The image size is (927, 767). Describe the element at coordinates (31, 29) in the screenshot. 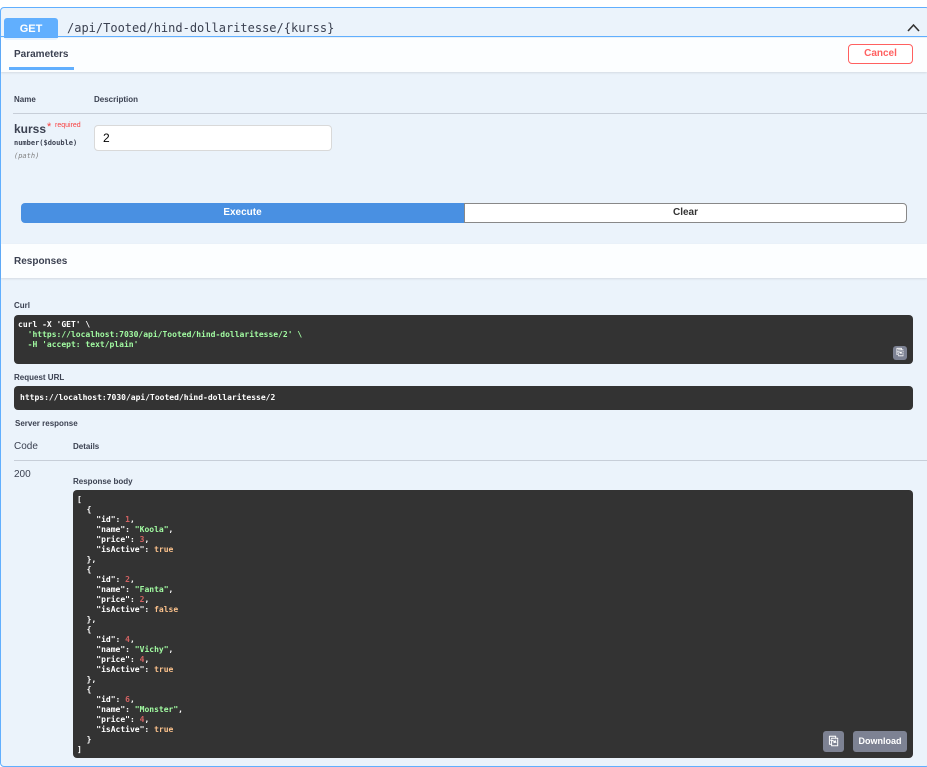

I see `method-badge: GET` at that location.